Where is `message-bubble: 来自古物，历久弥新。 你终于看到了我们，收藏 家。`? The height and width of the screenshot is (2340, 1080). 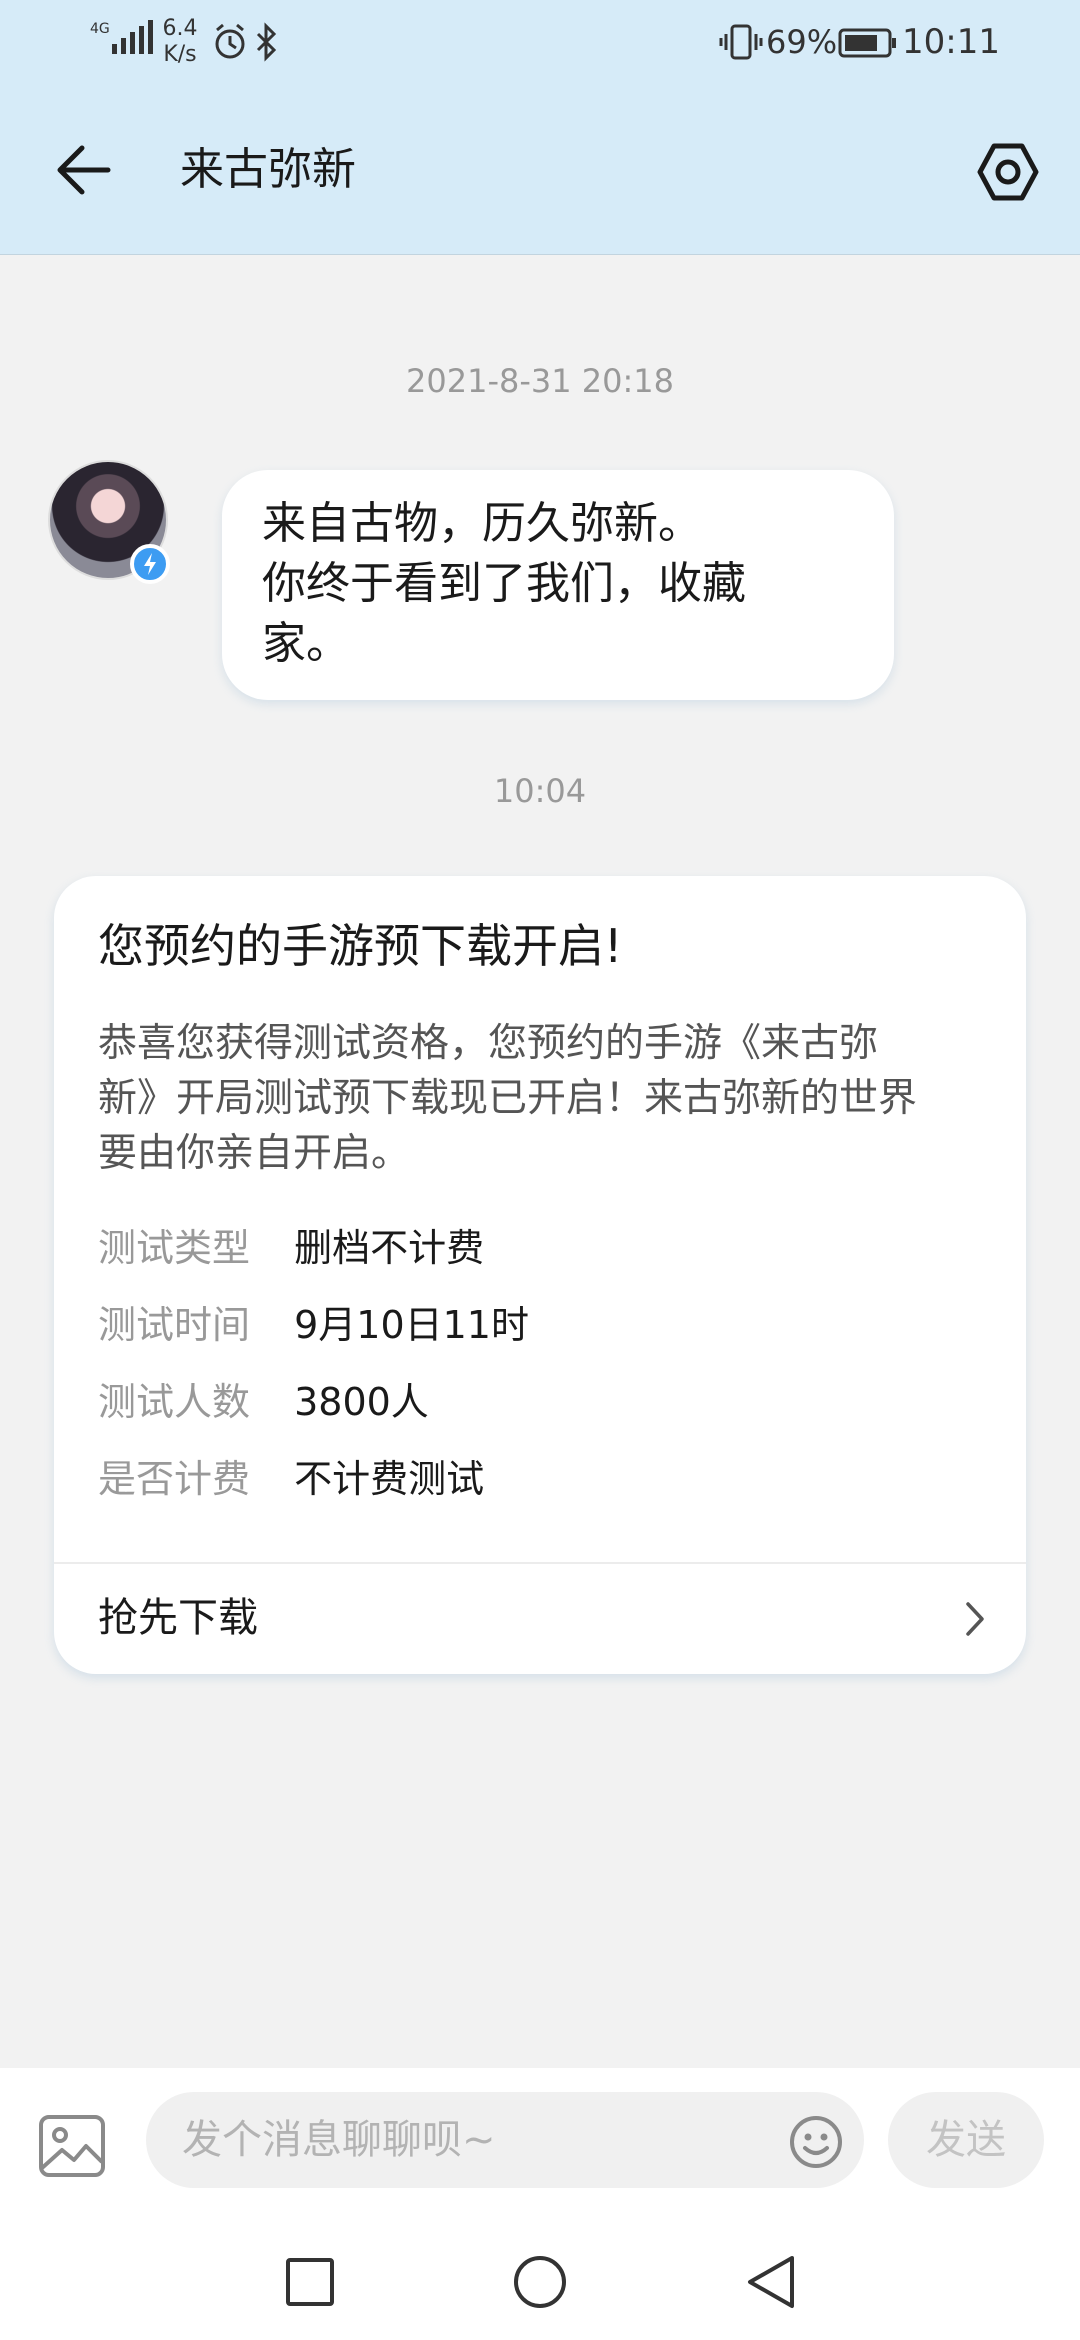
message-bubble: 来自古物，历久弥新。 你终于看到了我们，收藏 家。 is located at coordinates (558, 585).